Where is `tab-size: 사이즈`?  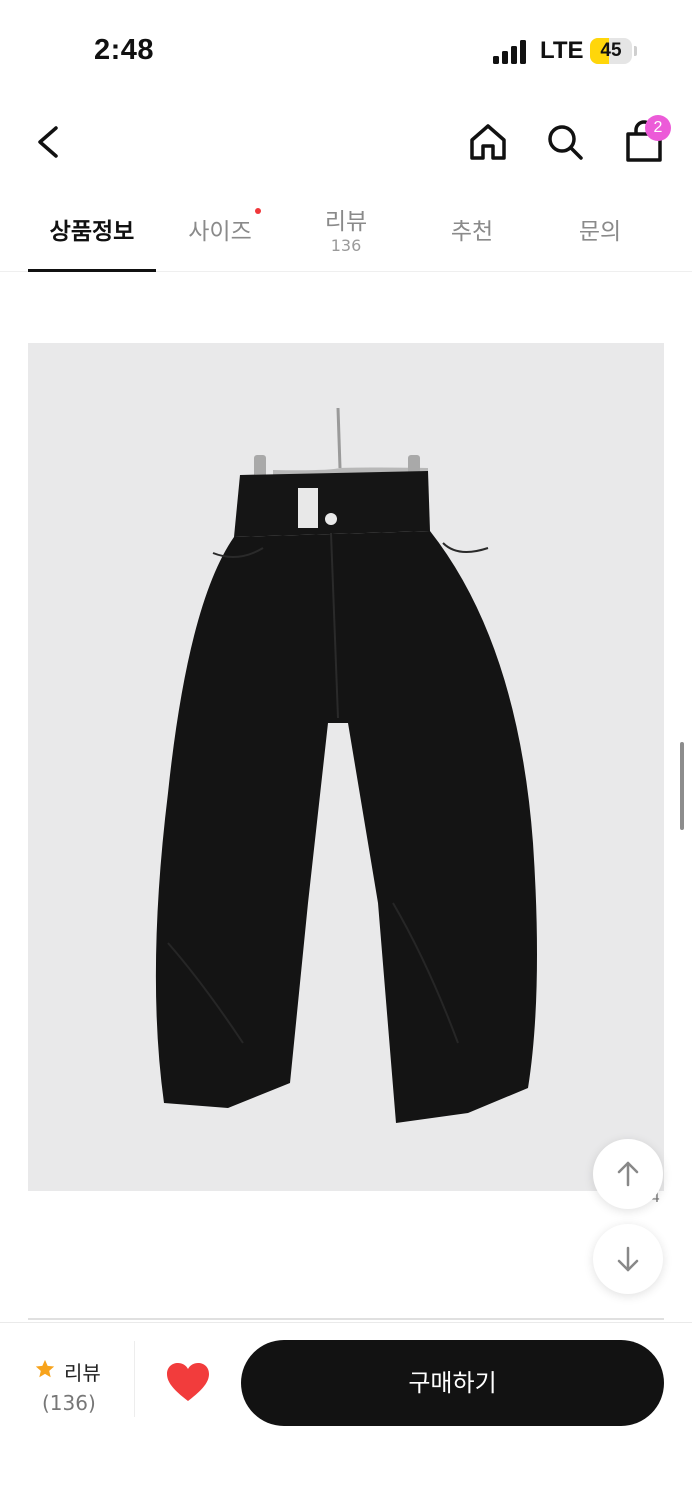
tab-size: 사이즈 is located at coordinates (220, 231).